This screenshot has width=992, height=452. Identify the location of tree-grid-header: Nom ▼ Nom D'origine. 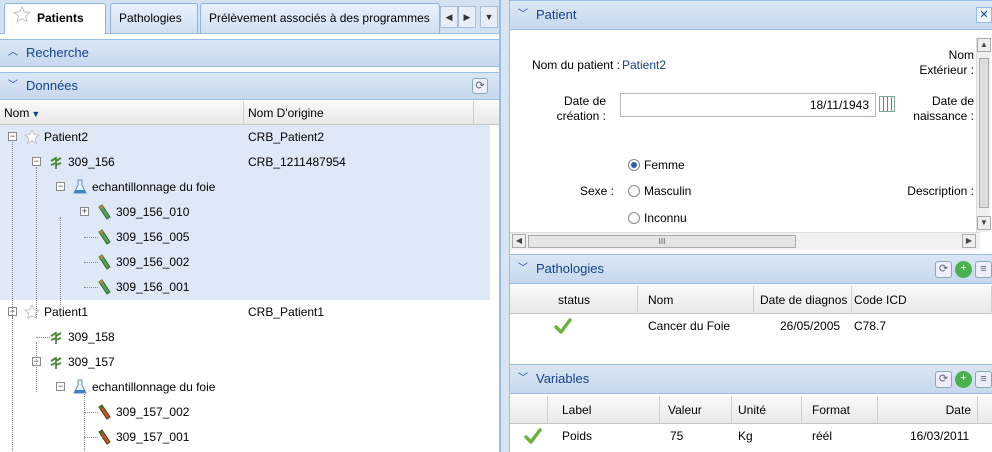
(249, 113).